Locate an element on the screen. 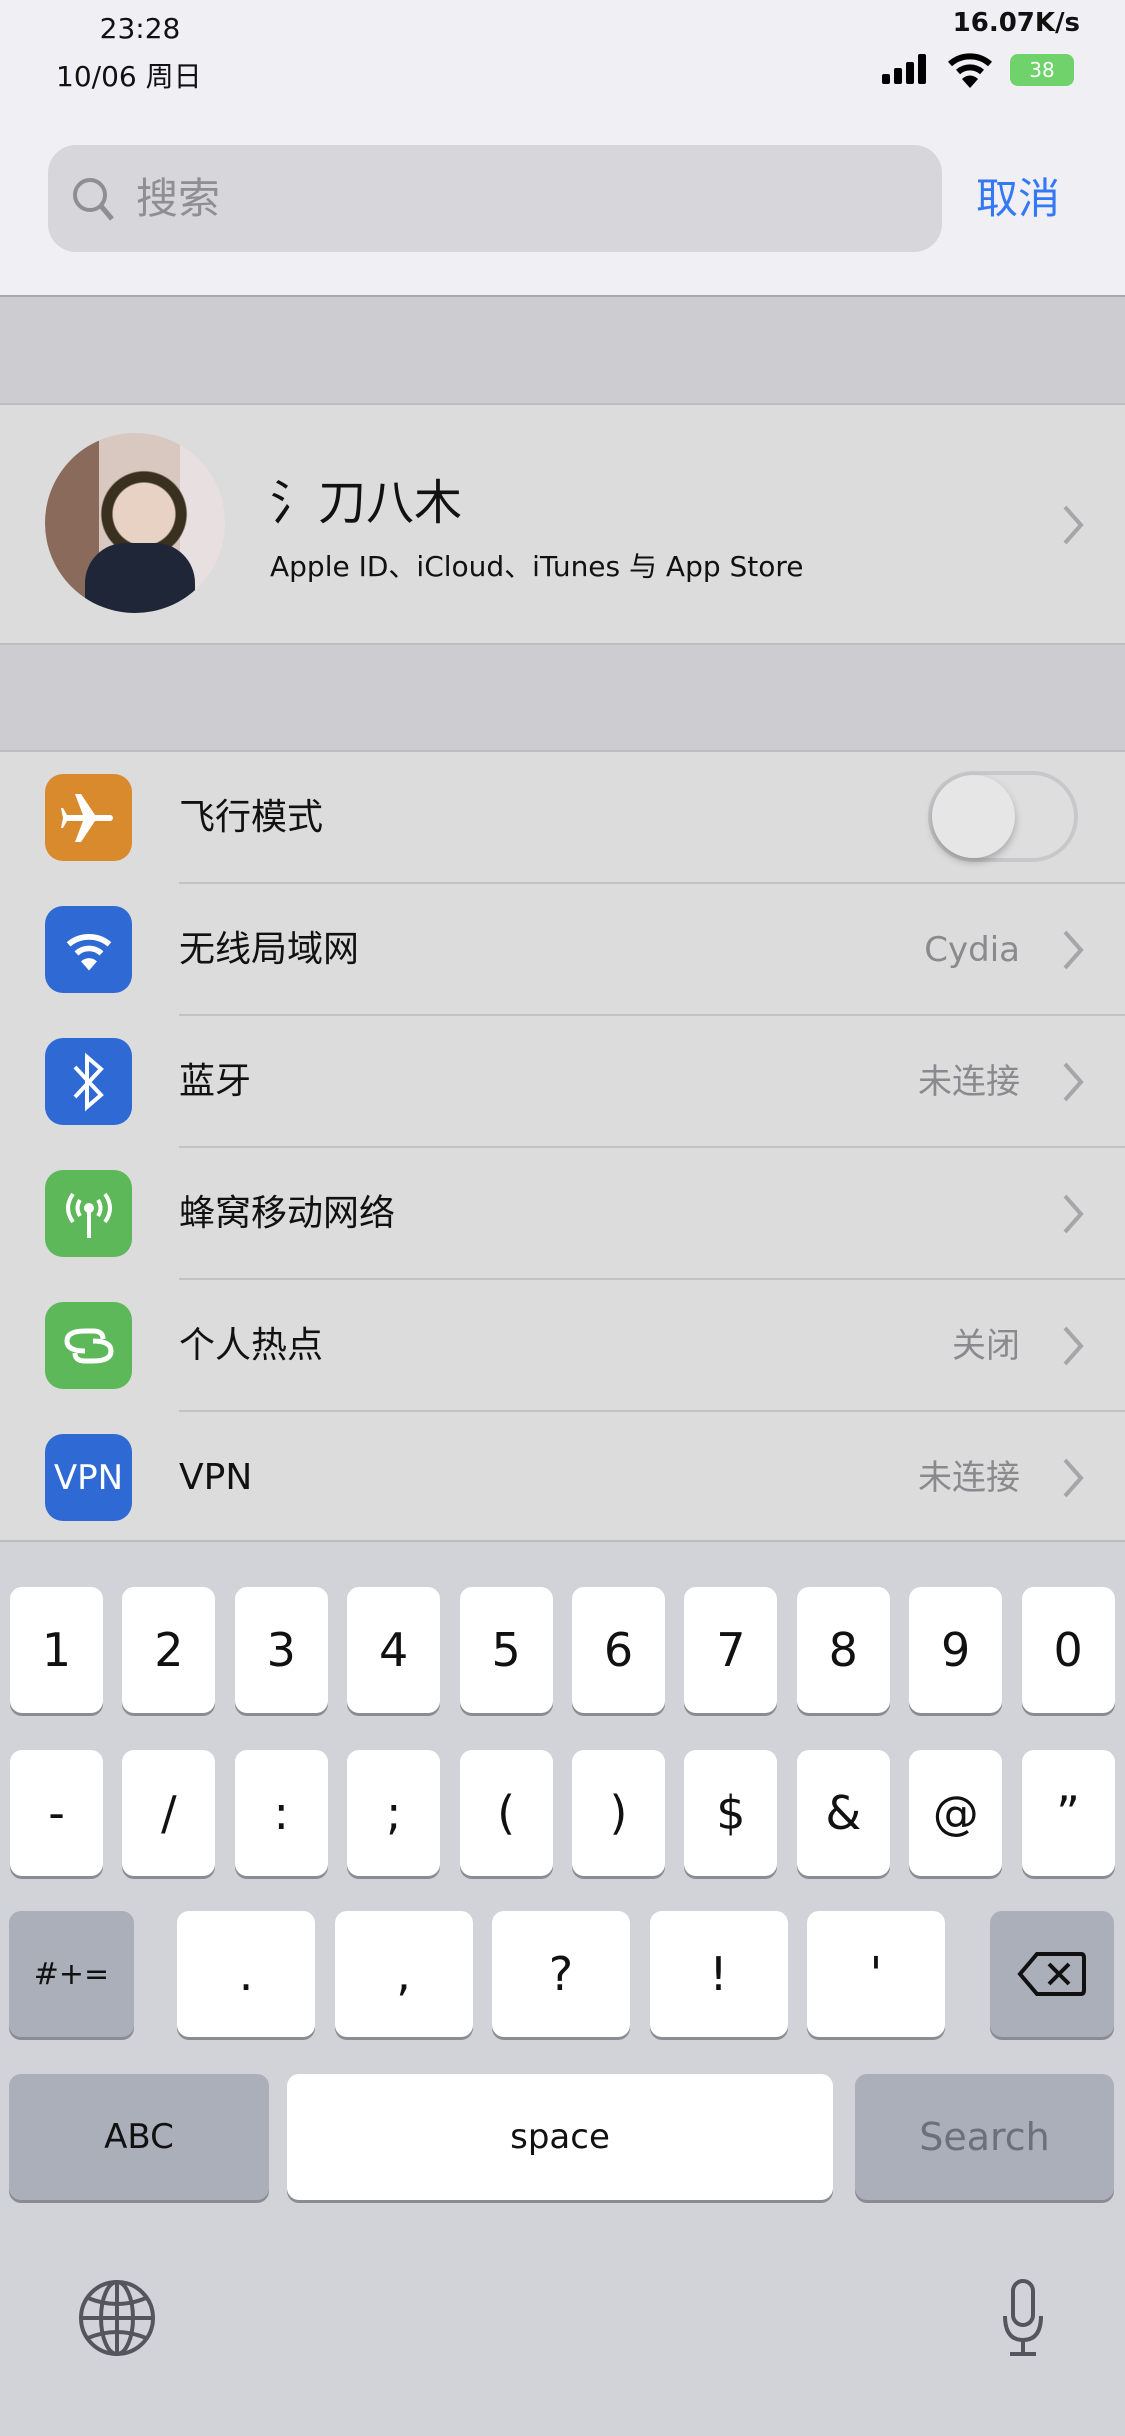  key-symbol: - is located at coordinates (56, 1813).